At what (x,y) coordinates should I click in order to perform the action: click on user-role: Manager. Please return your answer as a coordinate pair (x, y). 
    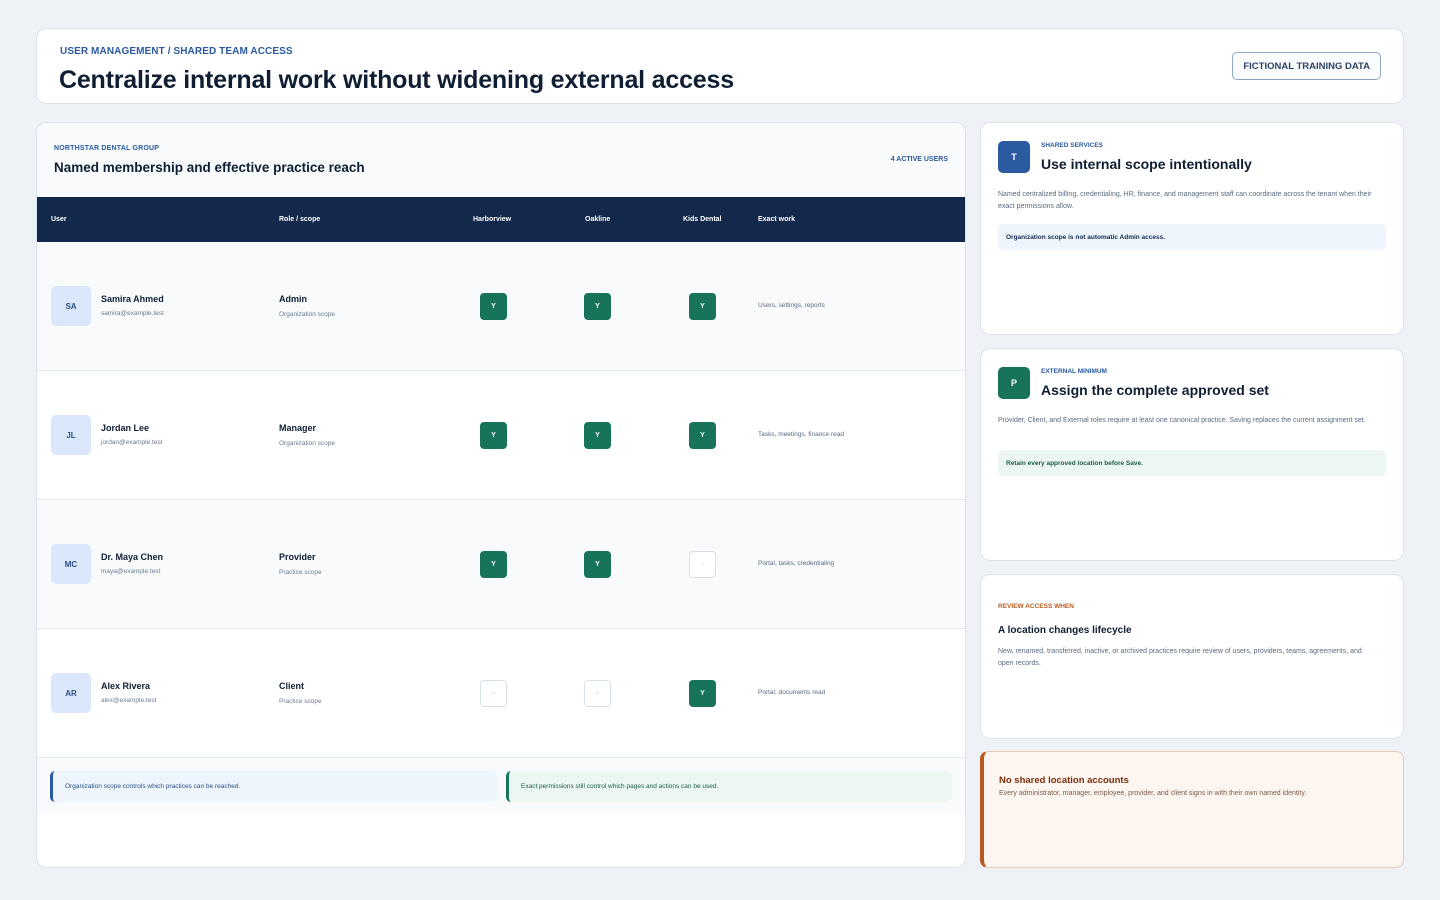
    Looking at the image, I should click on (298, 428).